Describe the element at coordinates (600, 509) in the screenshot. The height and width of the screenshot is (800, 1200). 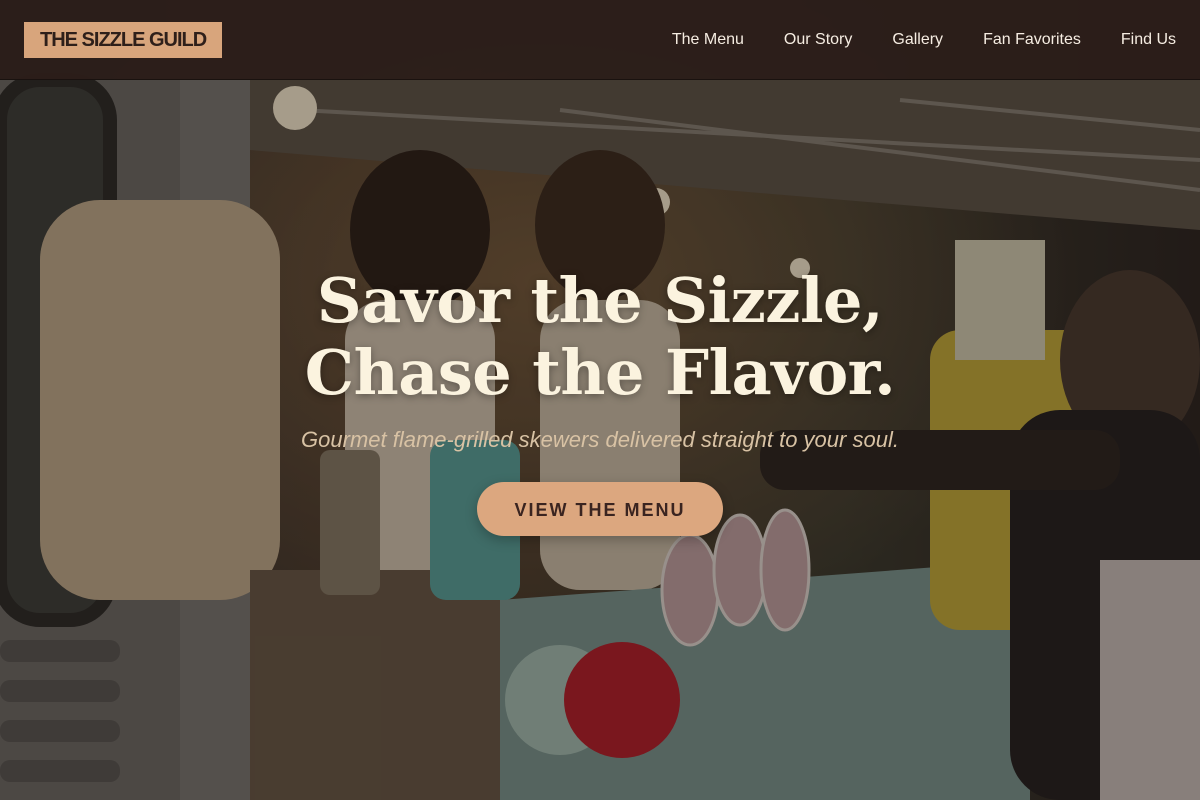
I see `view-menu-button: VIEW THE MENU` at that location.